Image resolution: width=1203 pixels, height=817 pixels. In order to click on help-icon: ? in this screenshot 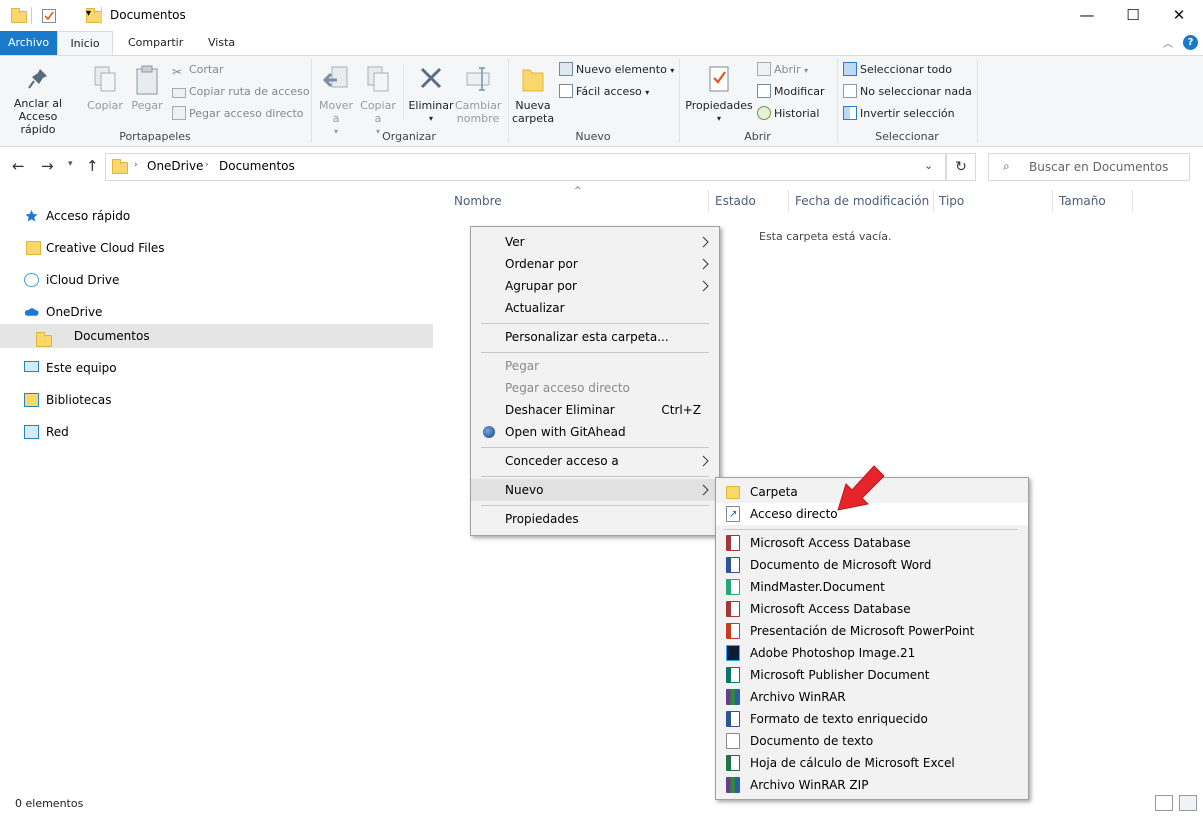, I will do `click(1190, 42)`.